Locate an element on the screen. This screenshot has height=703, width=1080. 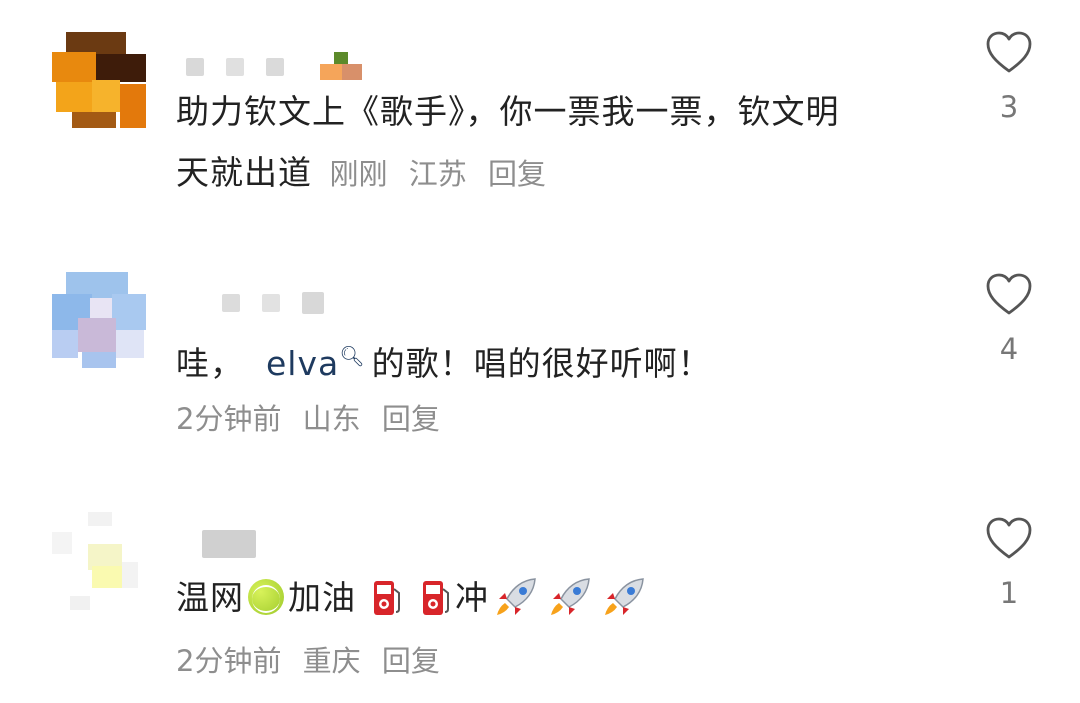
username-redacted is located at coordinates (229, 544).